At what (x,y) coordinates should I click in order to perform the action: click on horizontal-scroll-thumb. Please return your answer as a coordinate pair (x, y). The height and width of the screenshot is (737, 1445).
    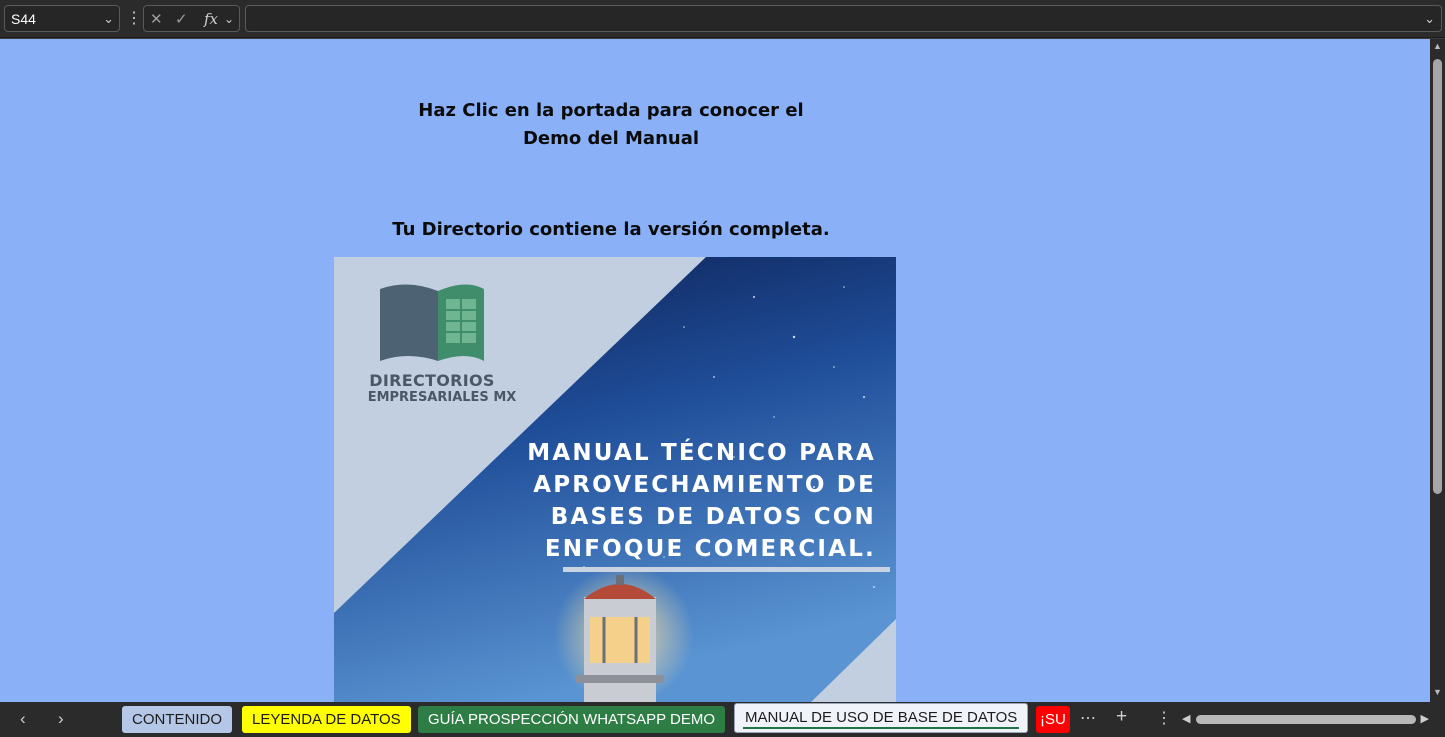
    Looking at the image, I should click on (1306, 719).